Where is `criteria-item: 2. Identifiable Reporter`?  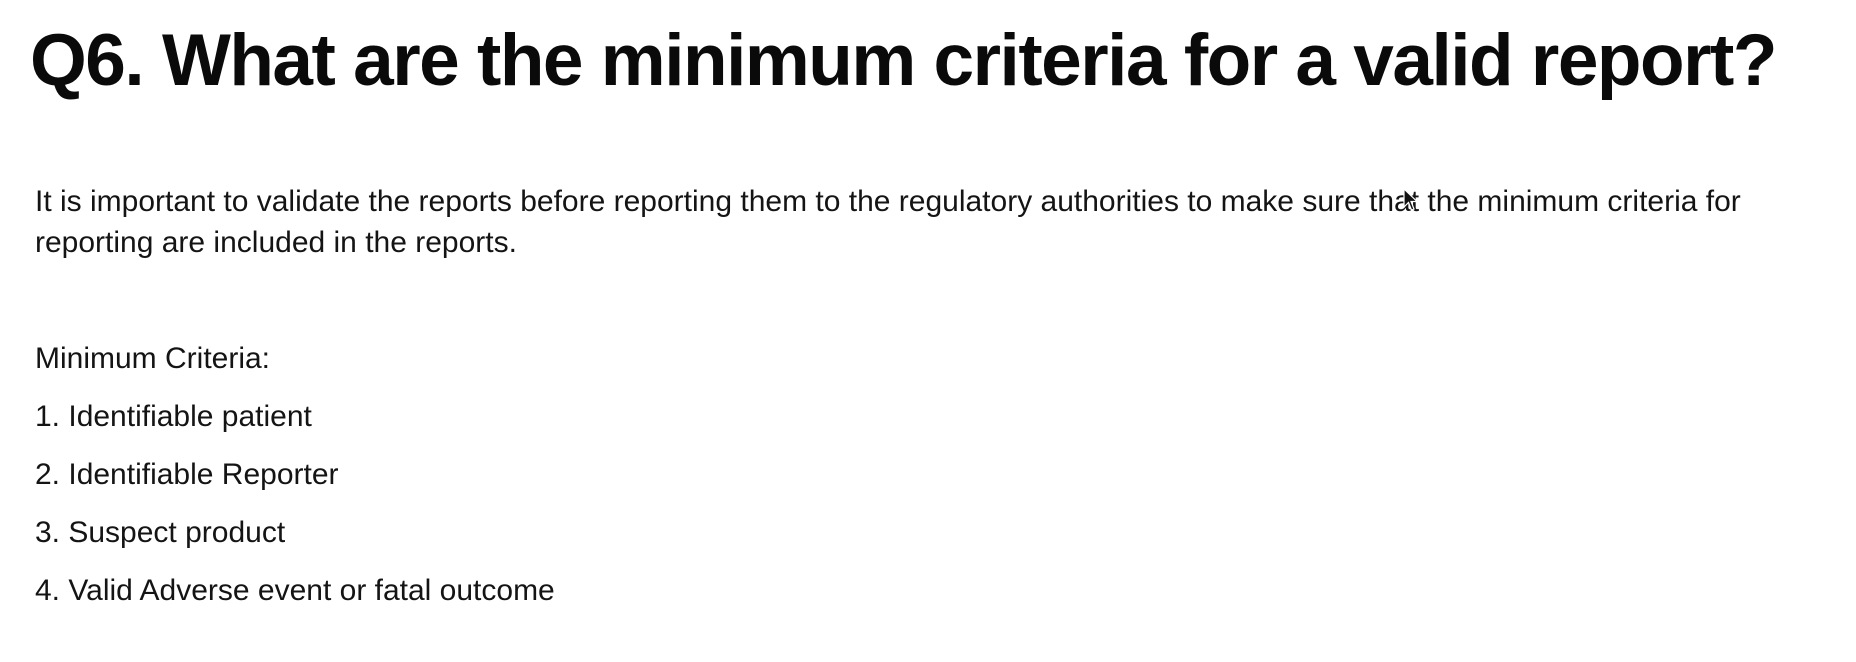
criteria-item: 2. Identifiable Reporter is located at coordinates (187, 474).